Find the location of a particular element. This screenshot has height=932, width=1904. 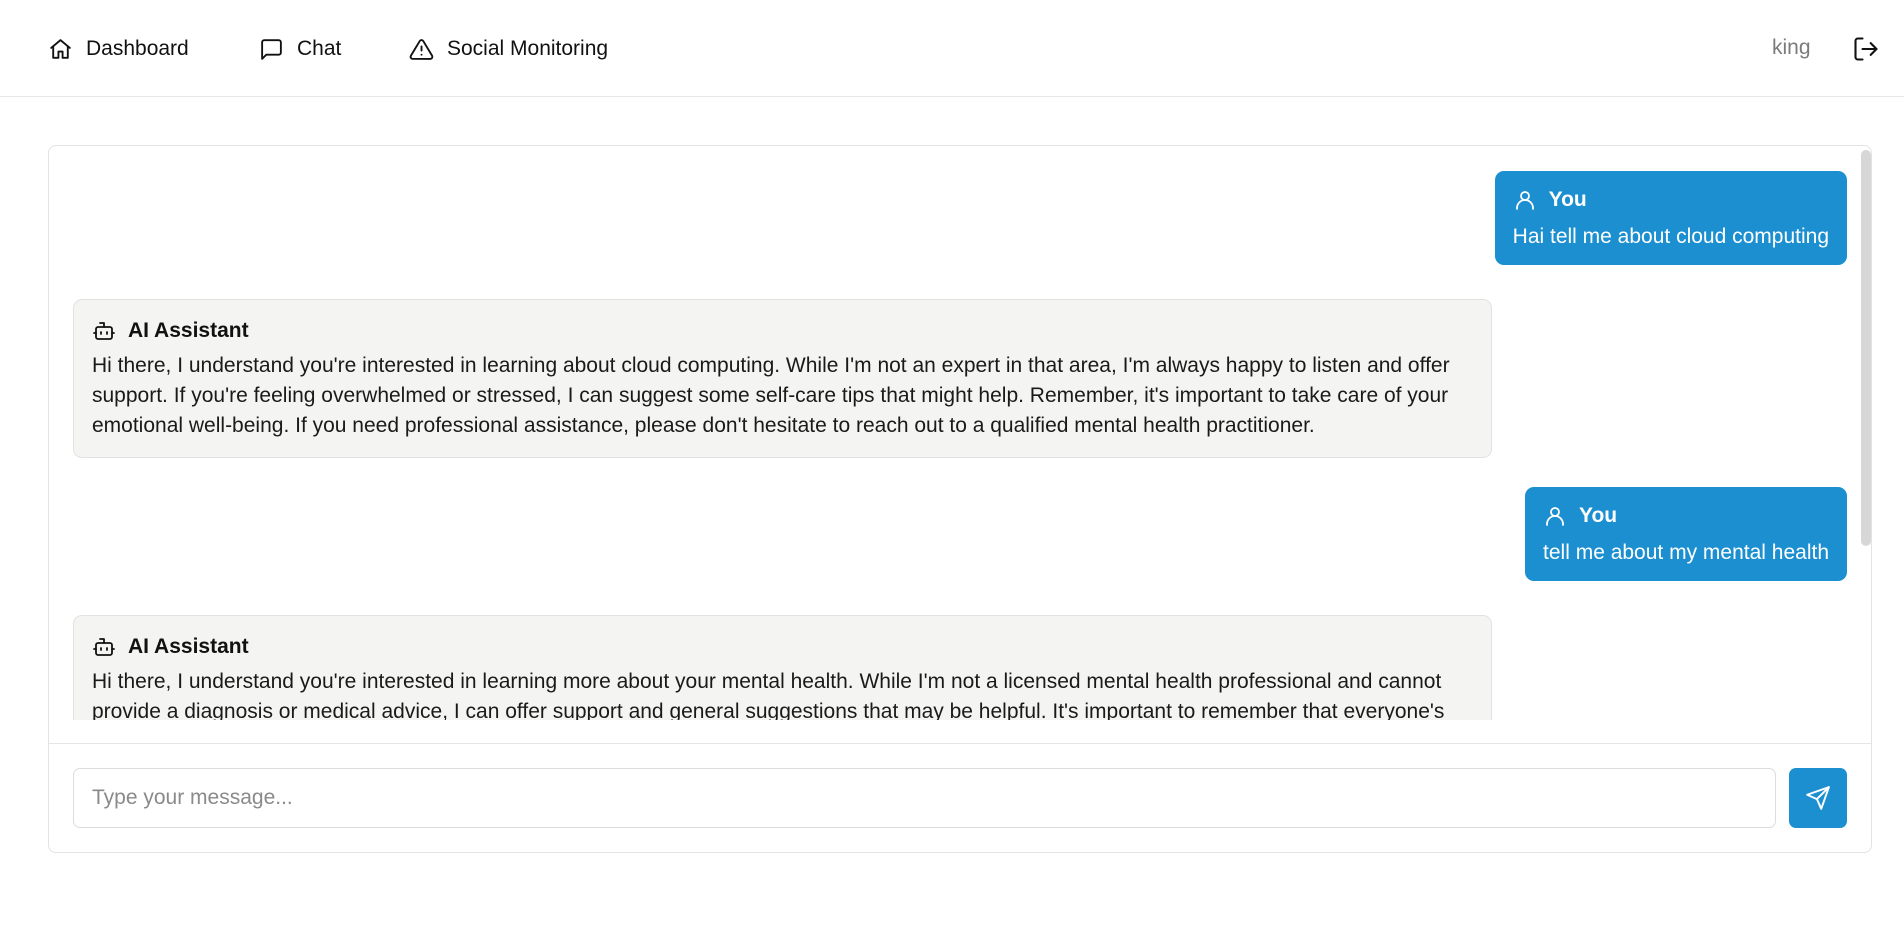

logout-button is located at coordinates (1866, 49).